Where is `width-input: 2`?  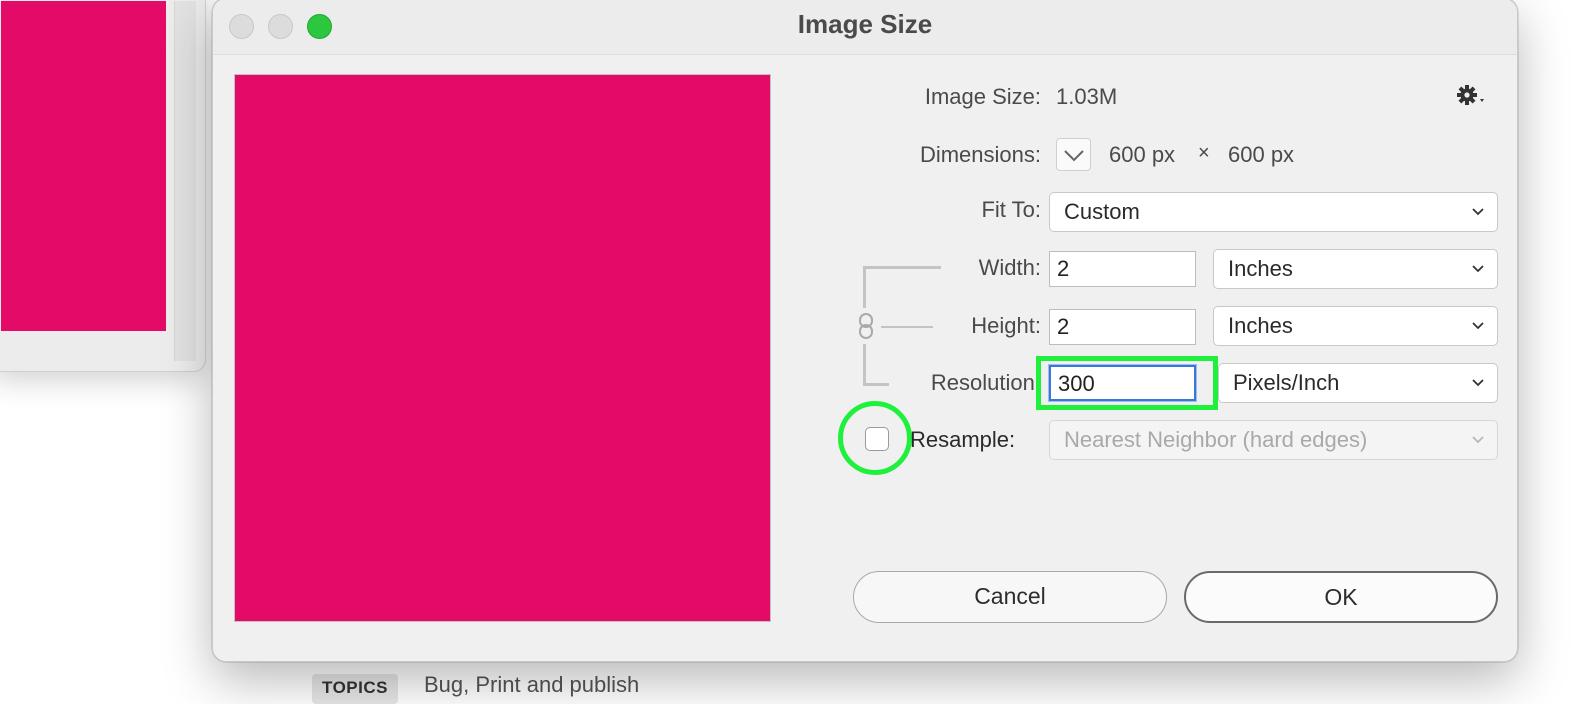
width-input: 2 is located at coordinates (1122, 269).